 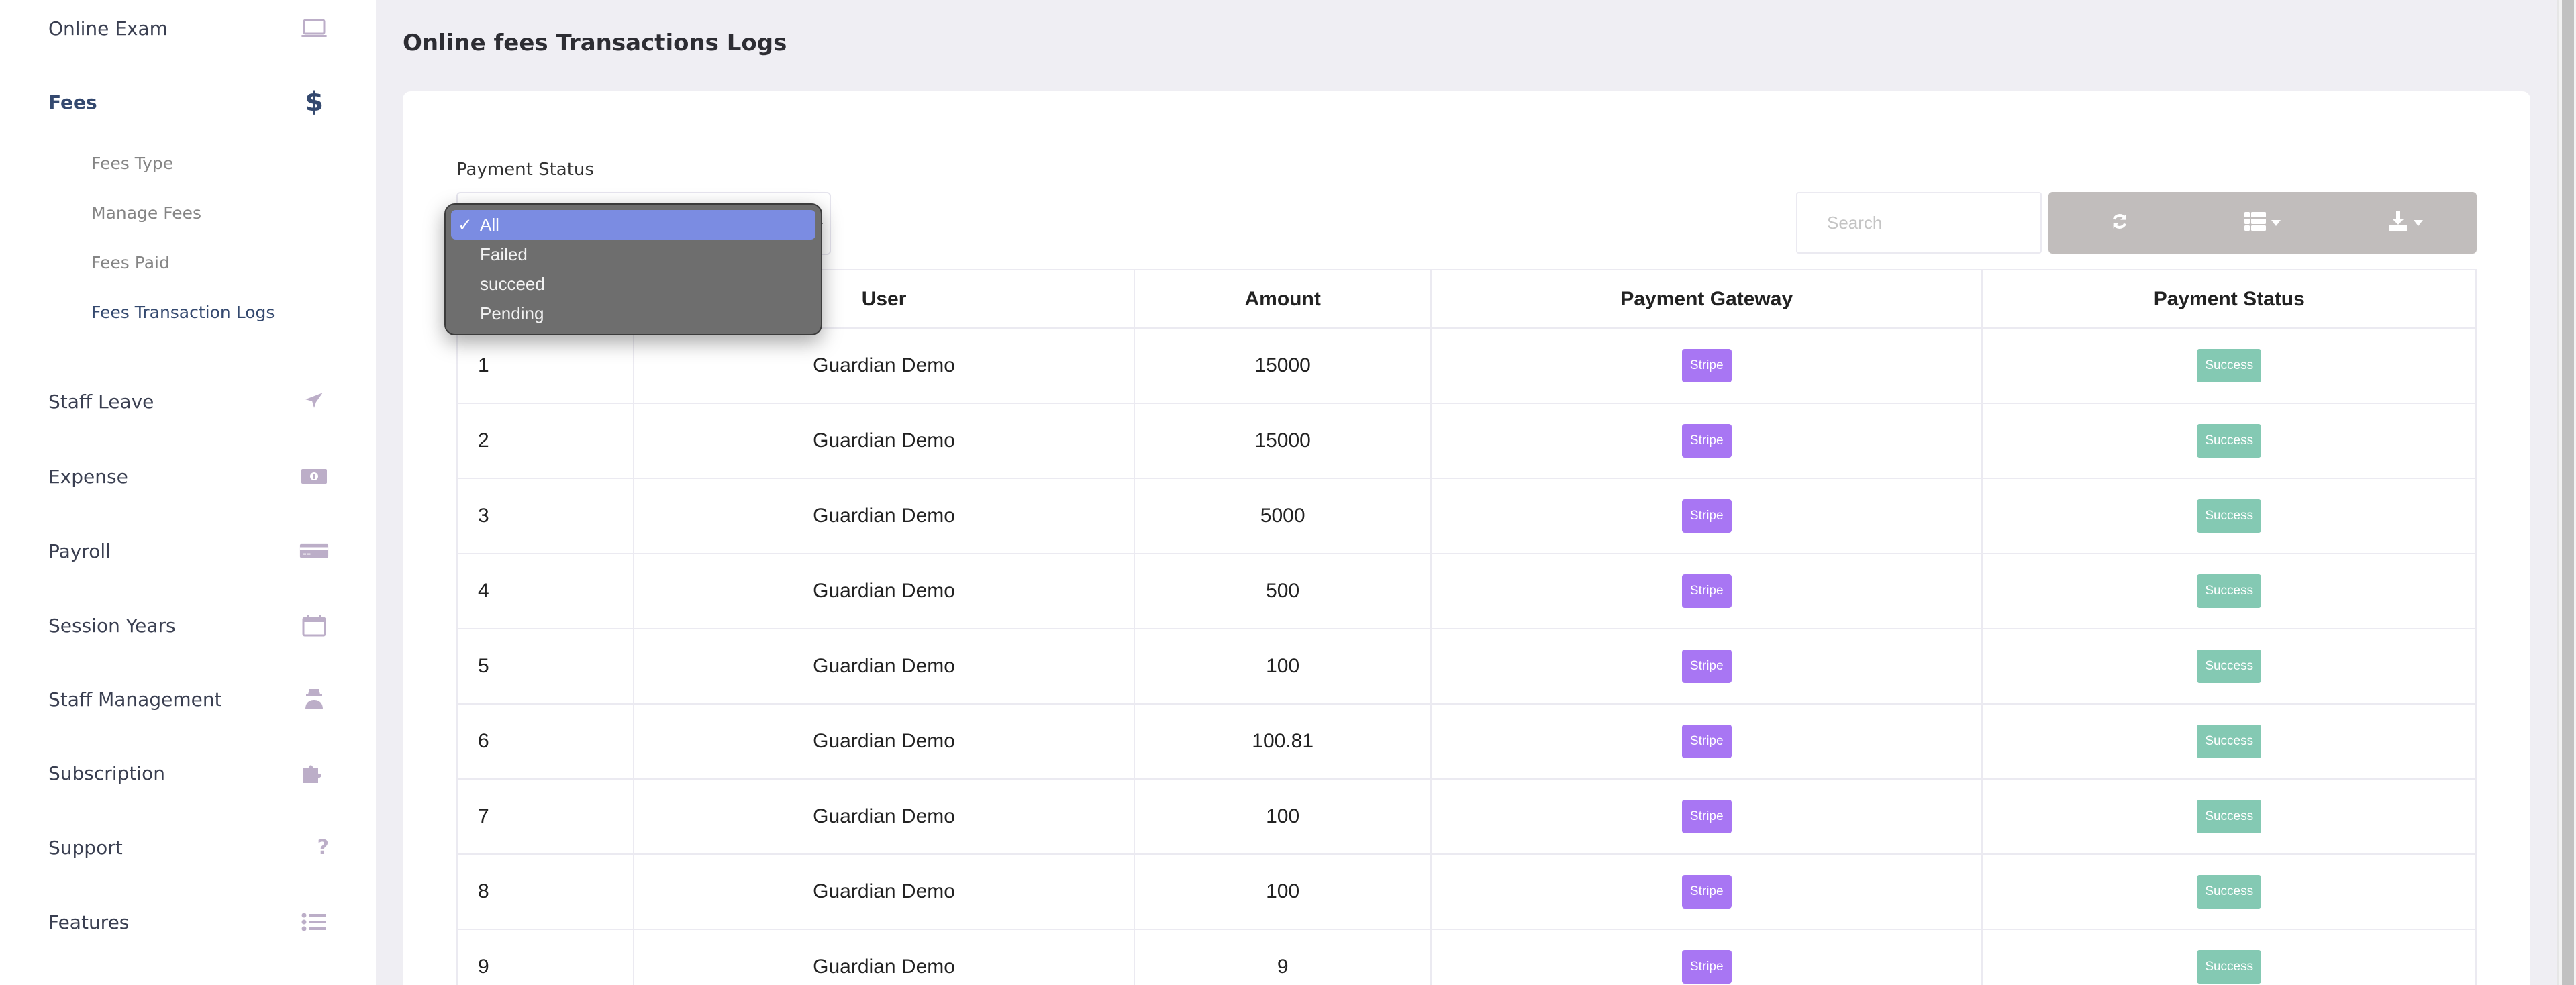 What do you see at coordinates (2398, 222) in the screenshot?
I see `download-icon` at bounding box center [2398, 222].